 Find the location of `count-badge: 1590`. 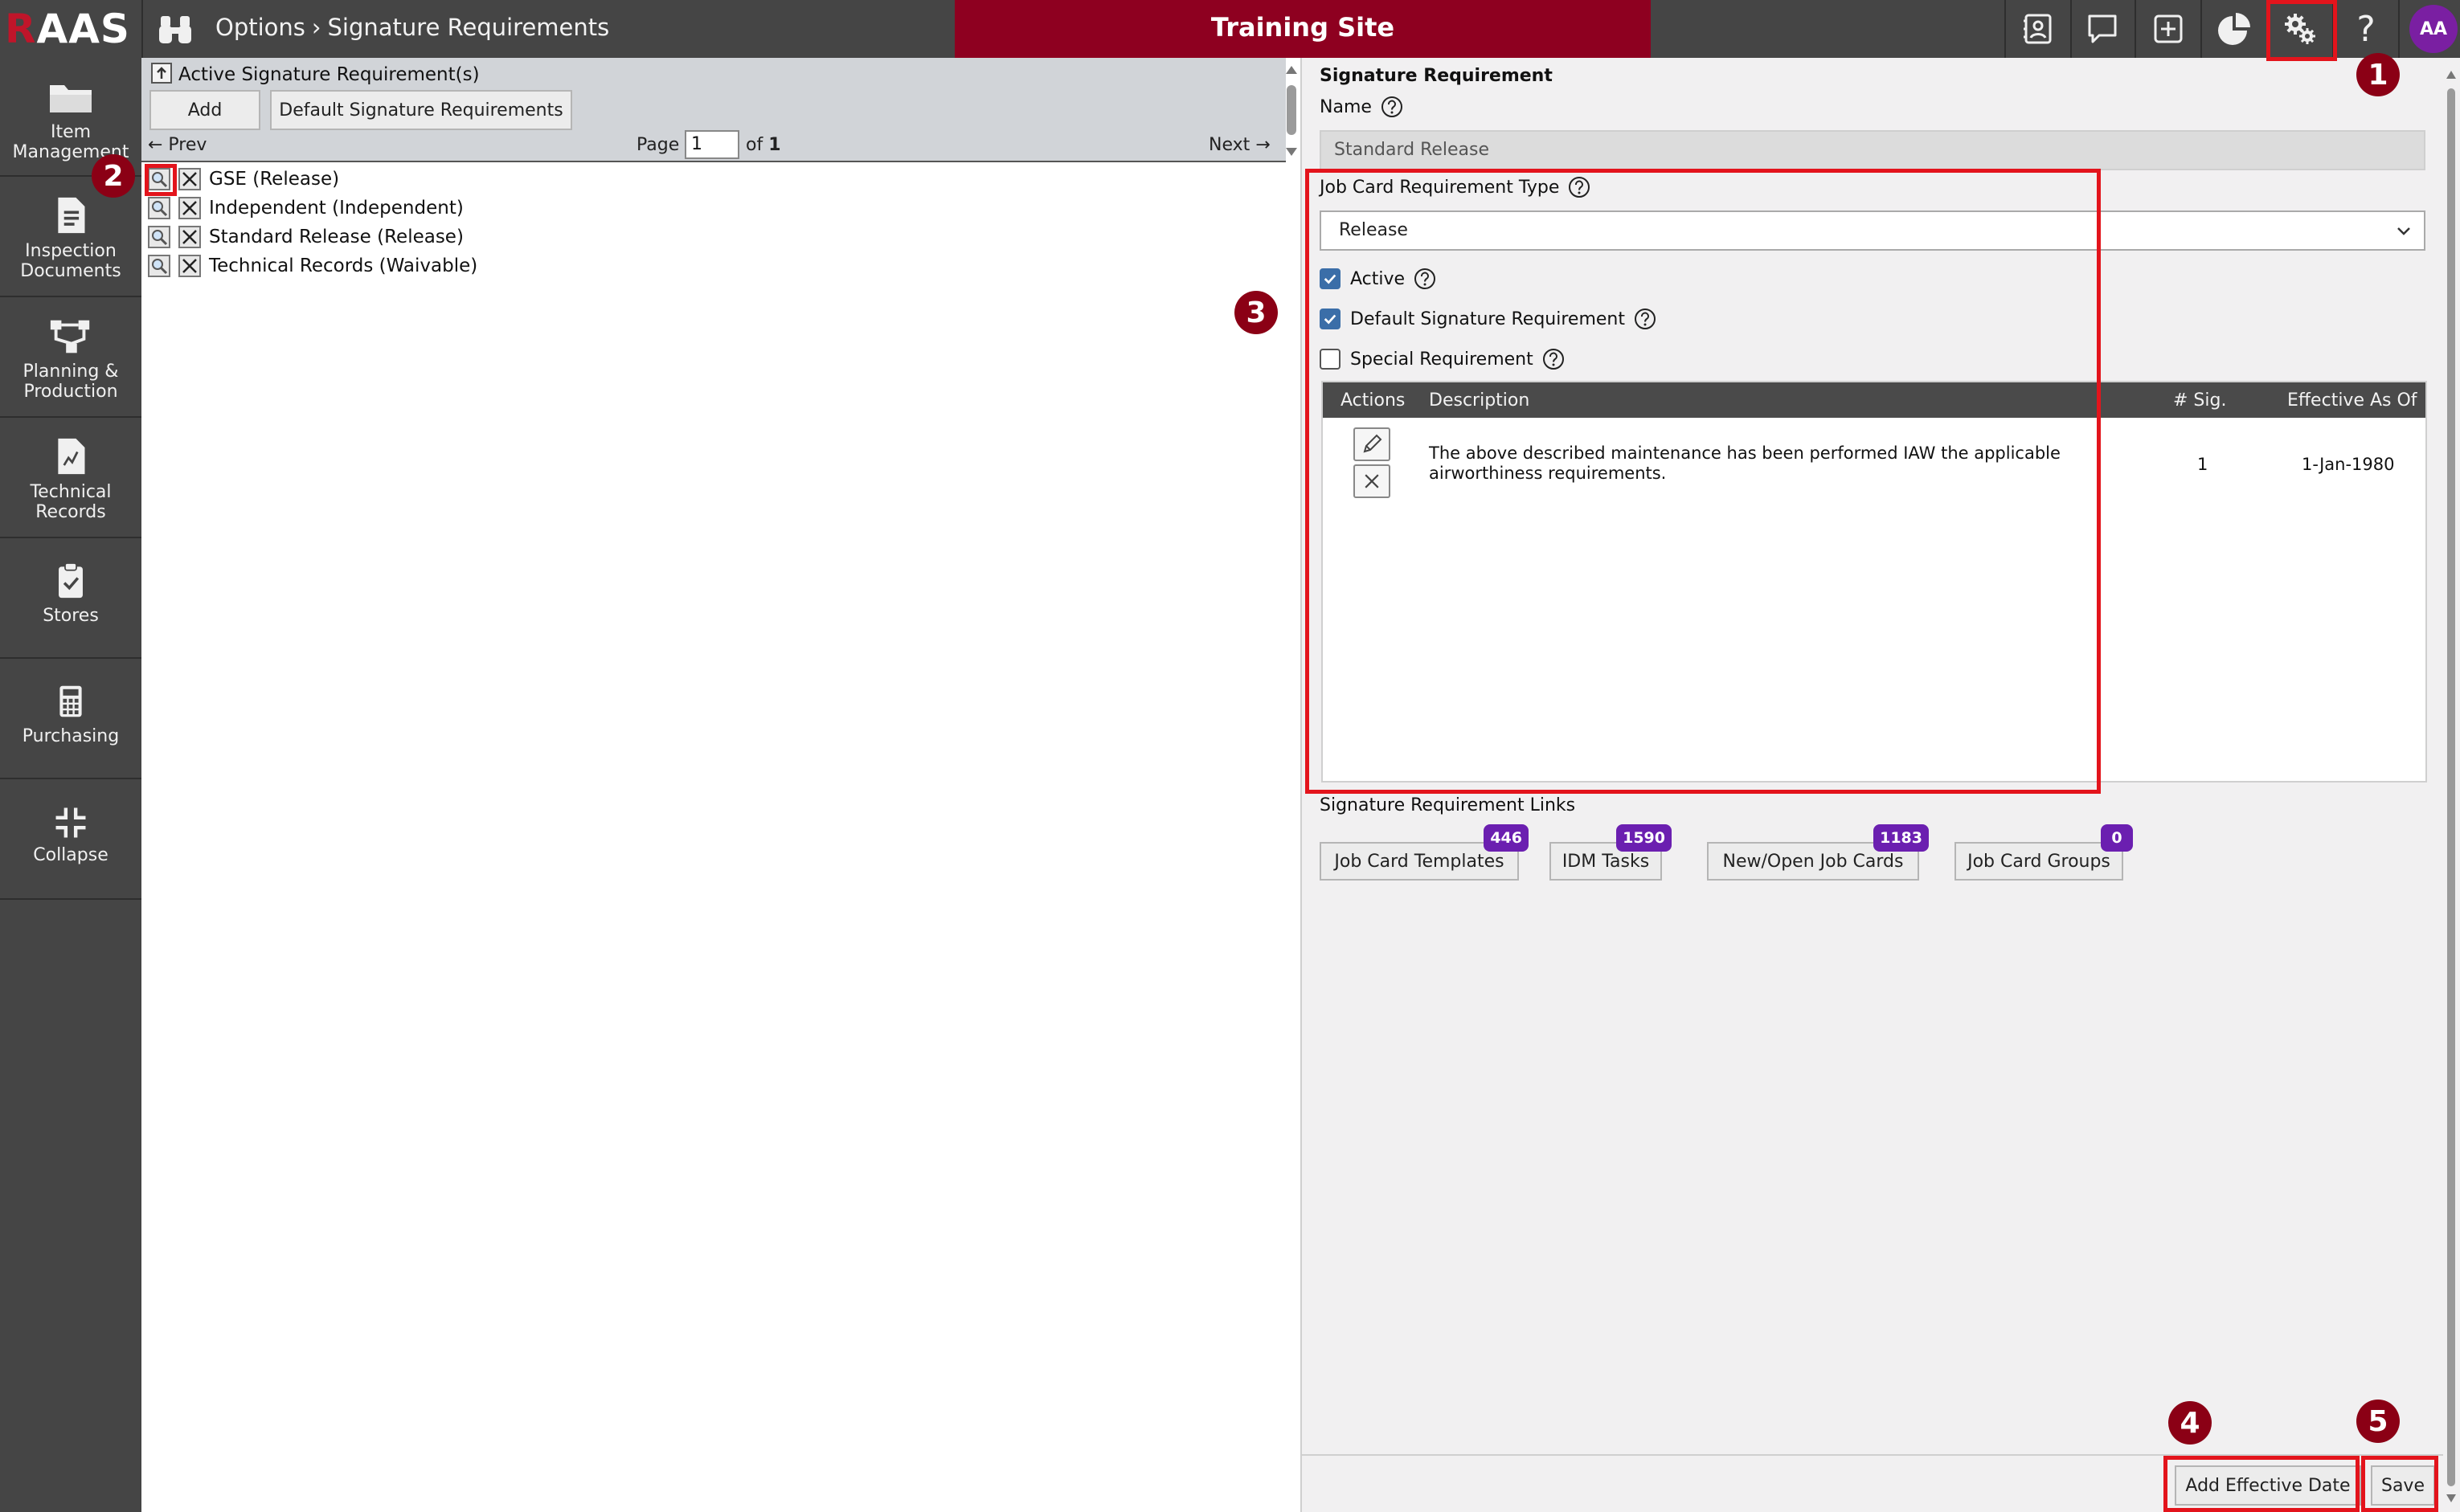

count-badge: 1590 is located at coordinates (1644, 838).